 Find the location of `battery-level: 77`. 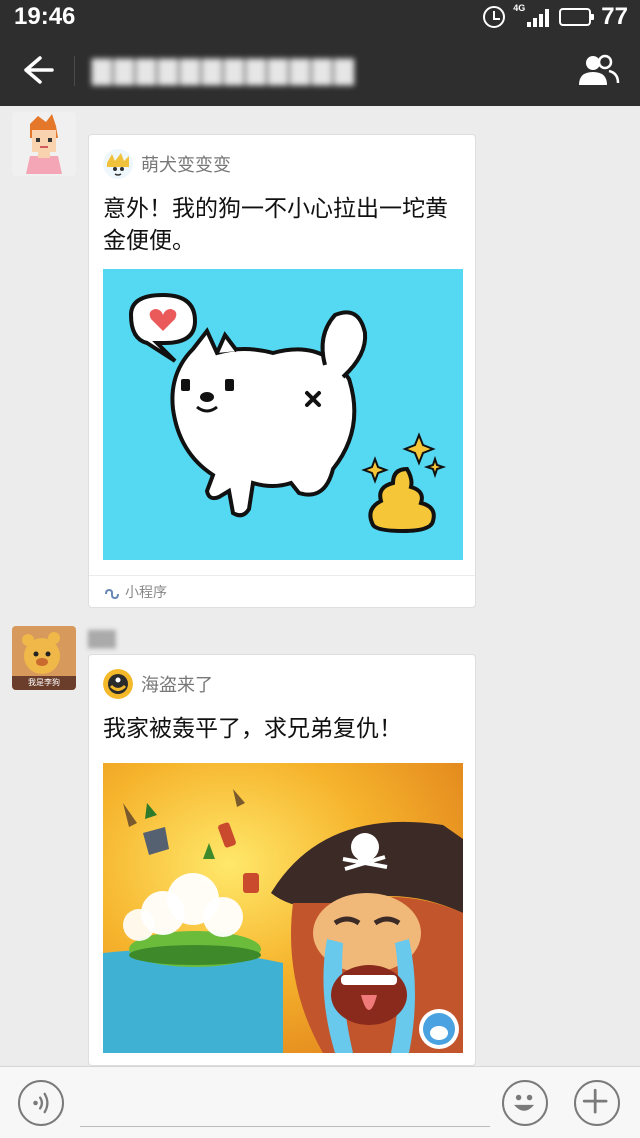

battery-level: 77 is located at coordinates (614, 16).